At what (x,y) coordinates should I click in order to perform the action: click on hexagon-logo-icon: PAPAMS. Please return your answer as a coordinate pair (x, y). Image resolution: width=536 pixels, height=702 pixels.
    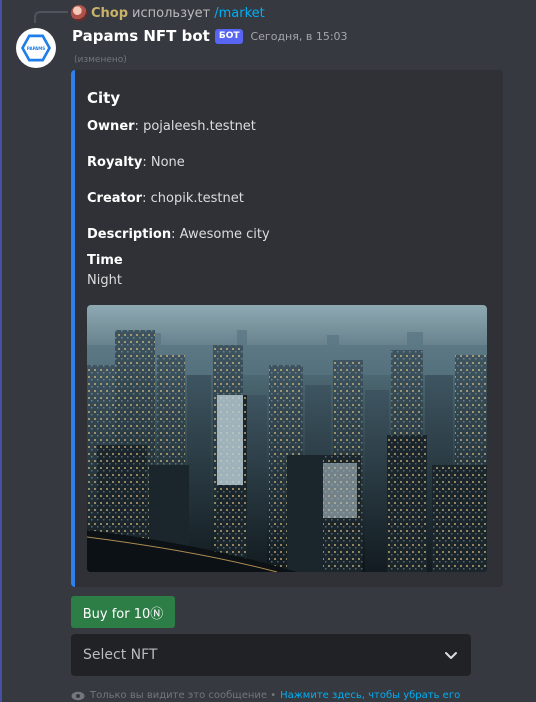
    Looking at the image, I should click on (36, 48).